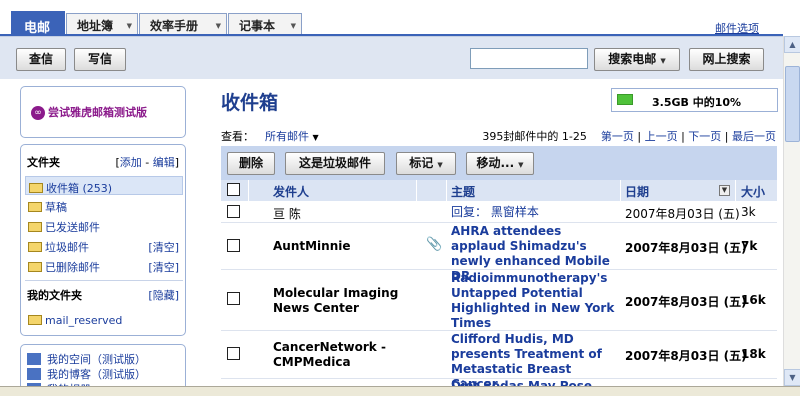 Image resolution: width=800 pixels, height=396 pixels. I want to click on my-space-link: 我的空间（测试版）, so click(86, 359).